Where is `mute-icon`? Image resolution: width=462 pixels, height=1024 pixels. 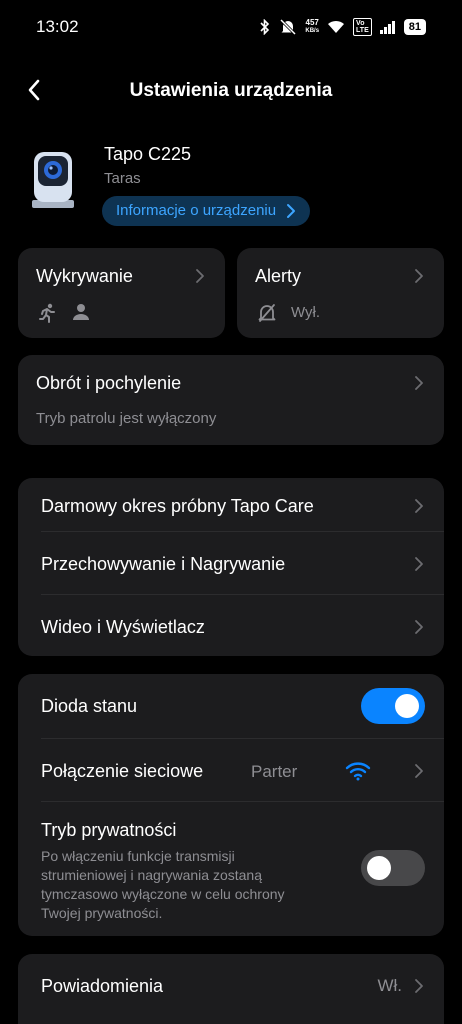
mute-icon is located at coordinates (288, 27).